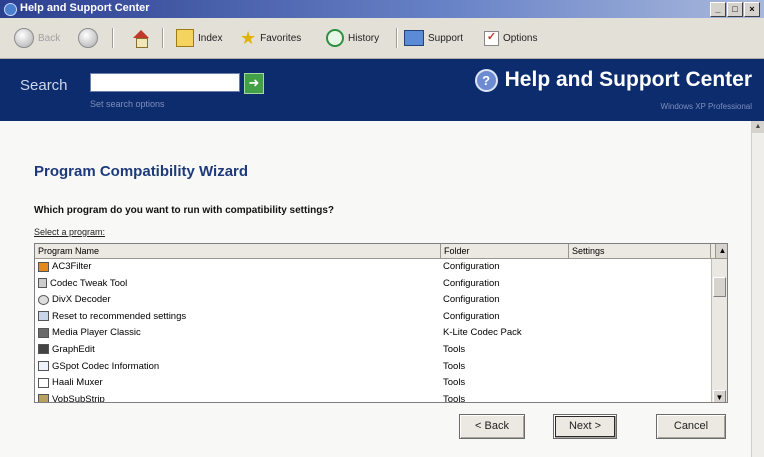 This screenshot has width=764, height=457. I want to click on program-name: Codec Tweak Tool, so click(89, 283).